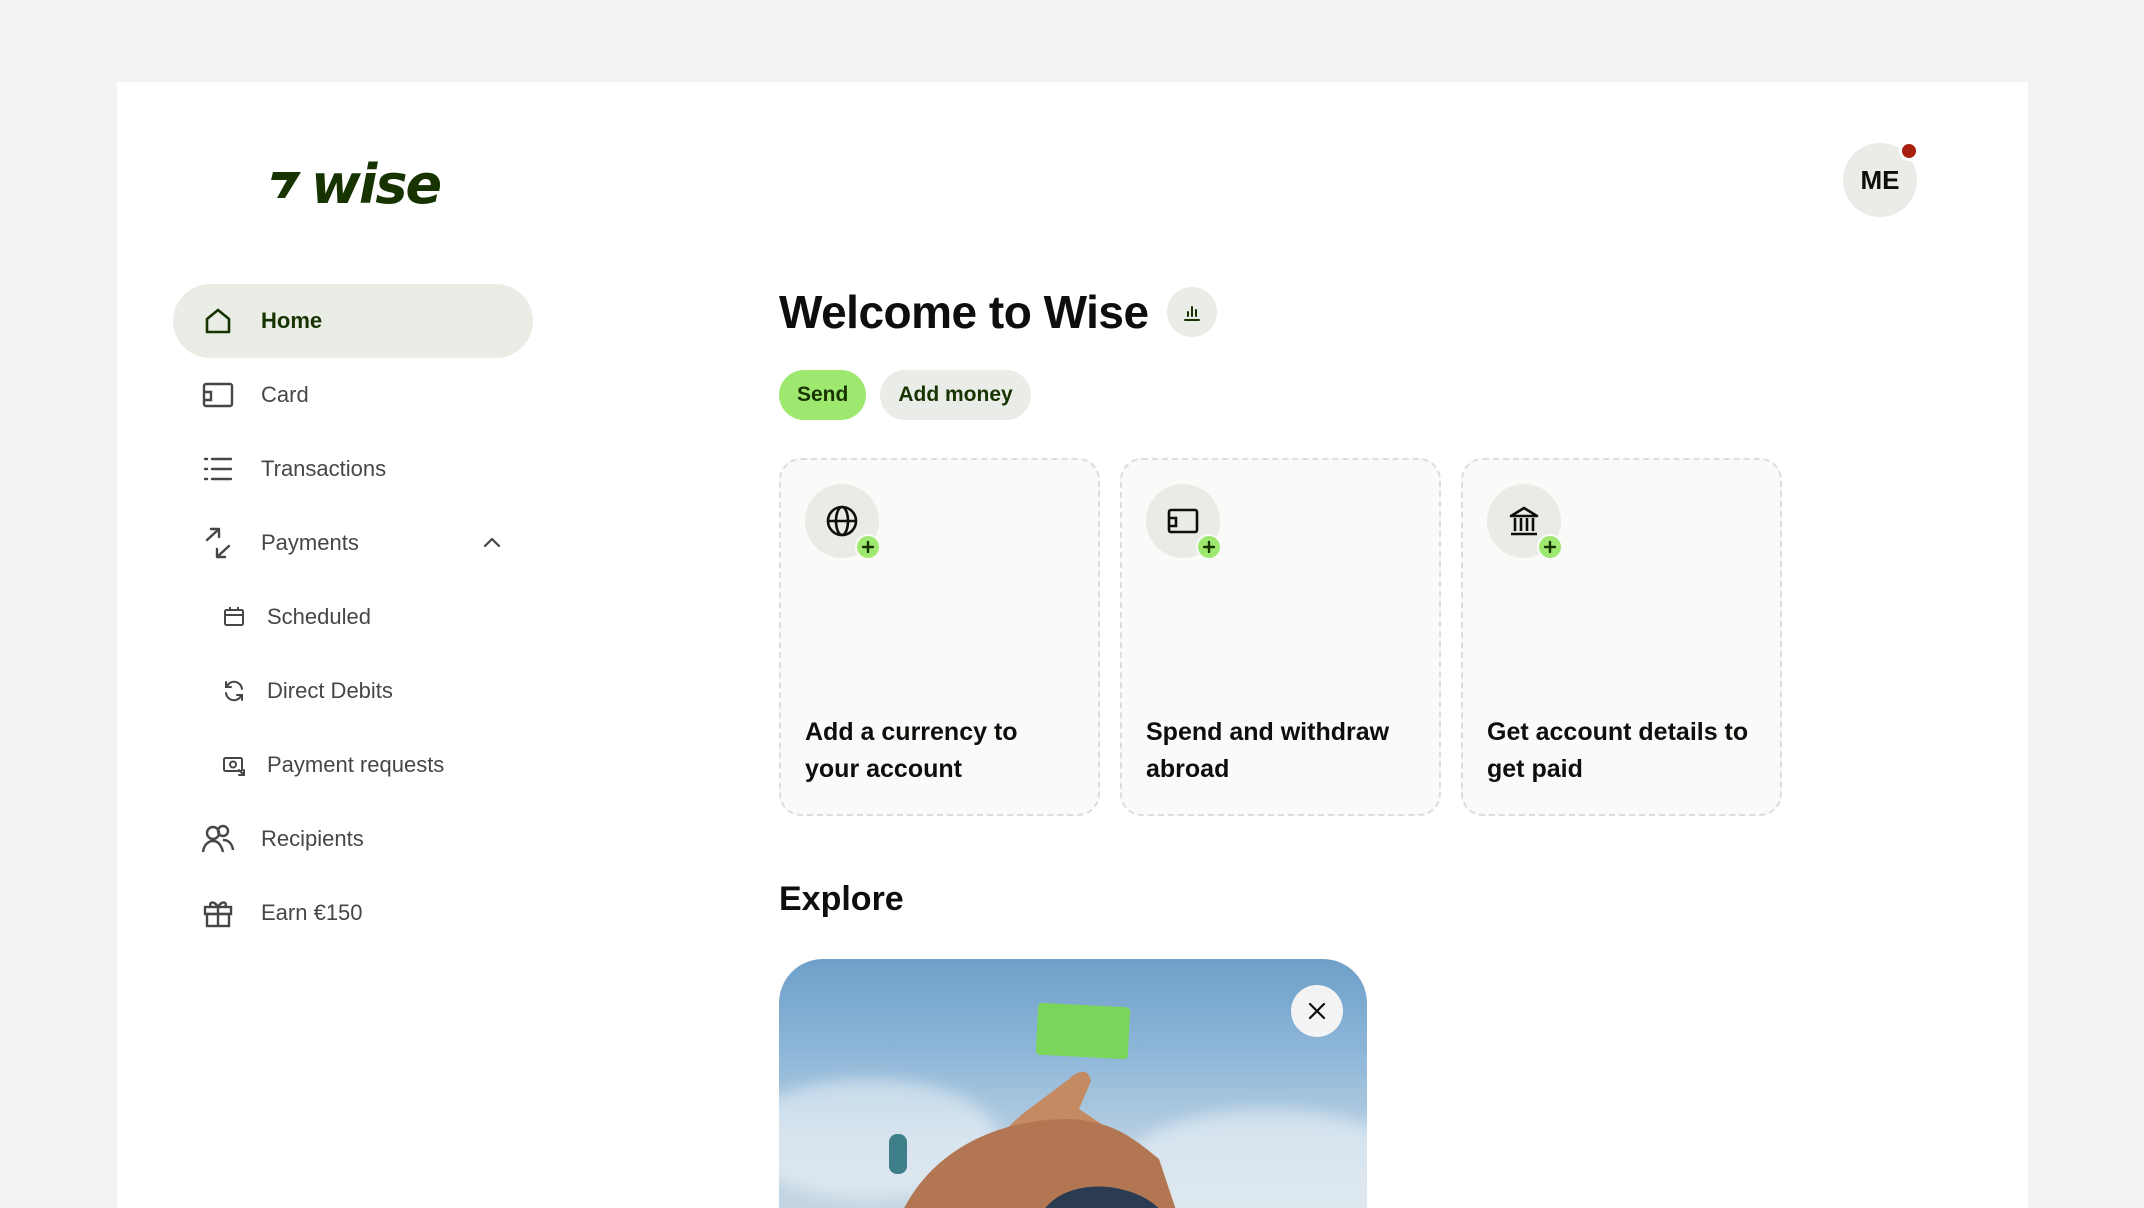 The height and width of the screenshot is (1208, 2144). I want to click on close-promo-button, so click(1317, 1011).